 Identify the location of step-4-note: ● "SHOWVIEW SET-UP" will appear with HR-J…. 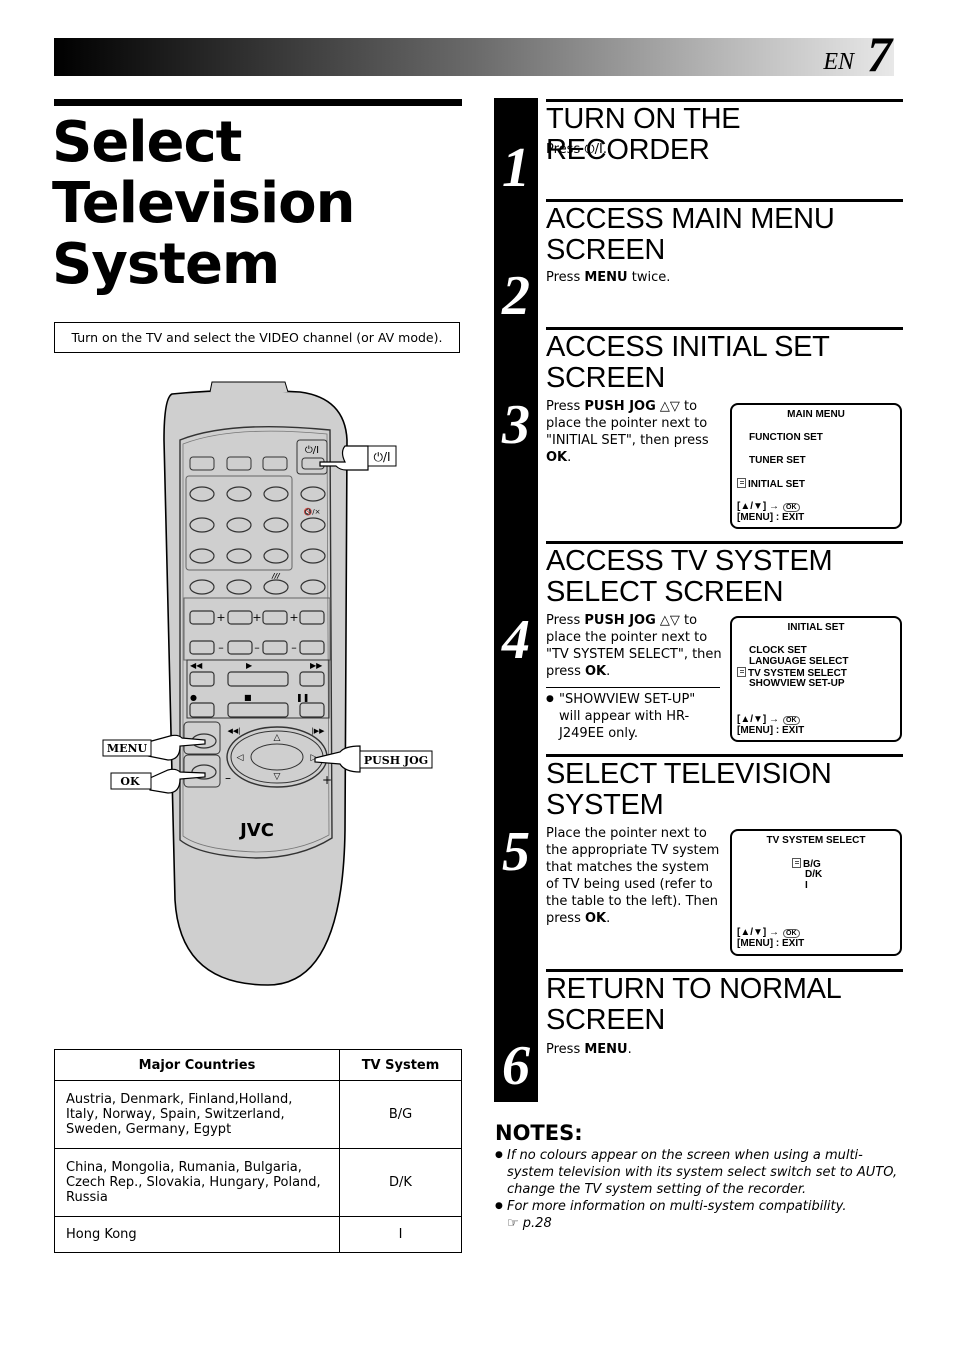
(621, 716).